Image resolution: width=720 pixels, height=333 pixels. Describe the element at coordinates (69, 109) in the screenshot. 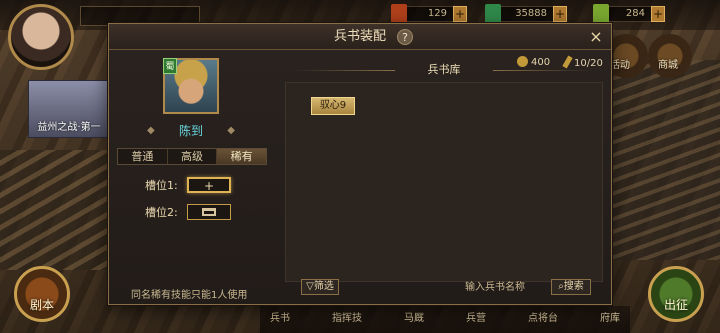

I see `event-banner: 益州之战·第一` at that location.